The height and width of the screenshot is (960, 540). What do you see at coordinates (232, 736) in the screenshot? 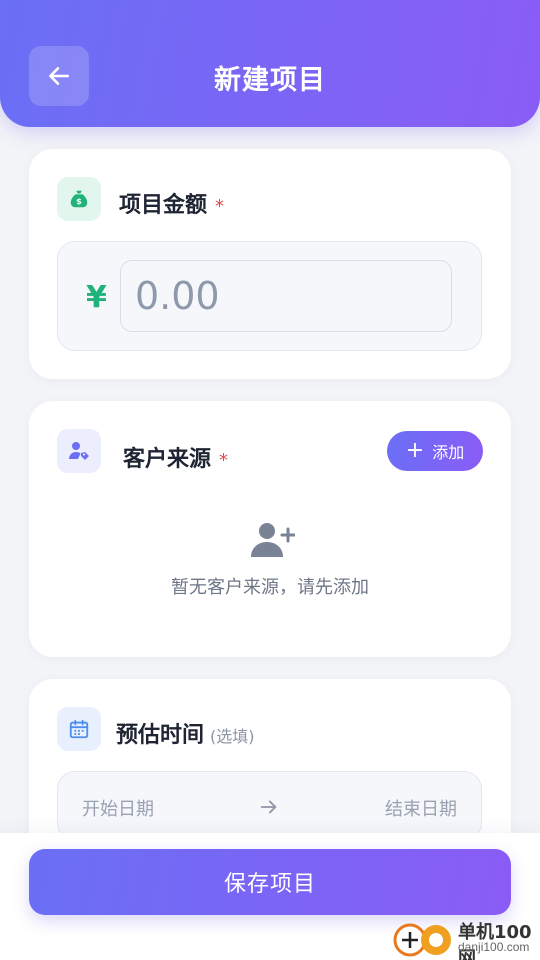
I see `optional-label: (选填)` at bounding box center [232, 736].